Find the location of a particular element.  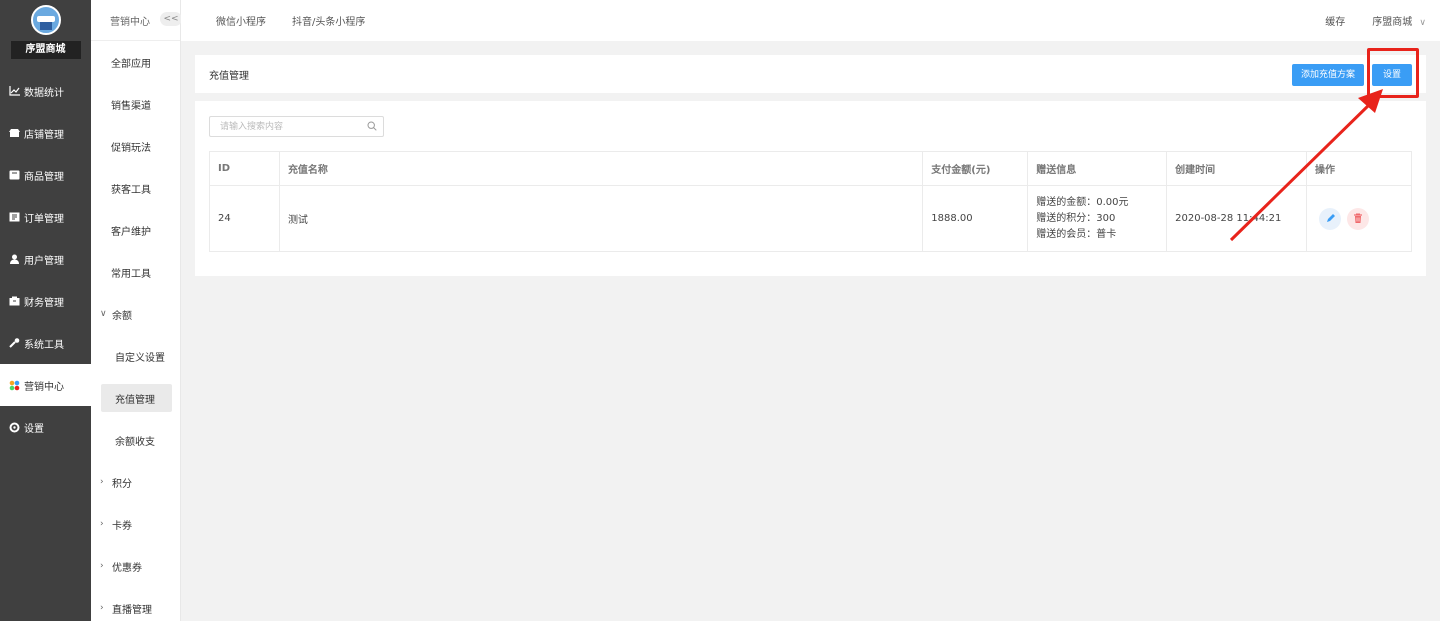

sidebar-item-orders: 订单管理 is located at coordinates (45, 217).